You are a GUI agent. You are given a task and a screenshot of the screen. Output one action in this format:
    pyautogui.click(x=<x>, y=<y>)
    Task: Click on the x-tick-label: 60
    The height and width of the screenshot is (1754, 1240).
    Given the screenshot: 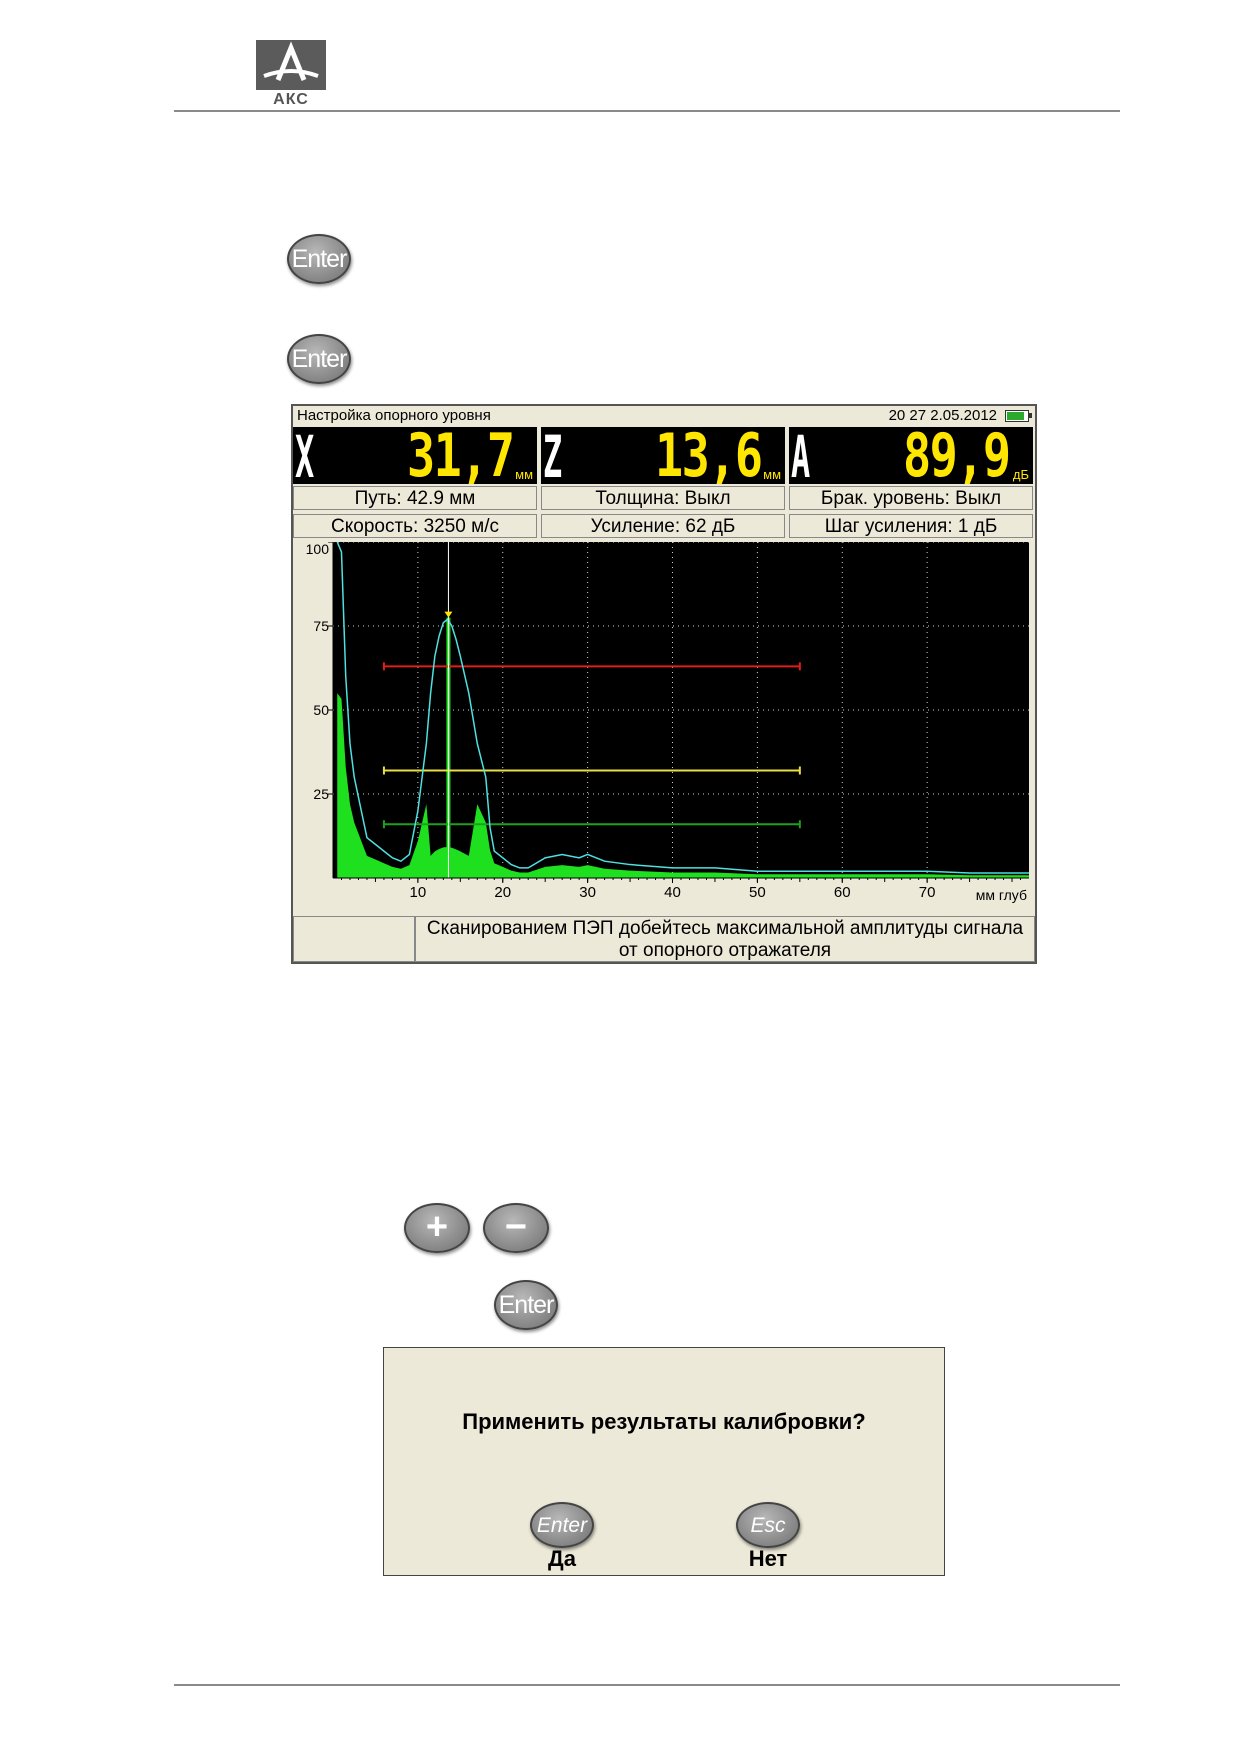 What is the action you would take?
    pyautogui.click(x=842, y=892)
    